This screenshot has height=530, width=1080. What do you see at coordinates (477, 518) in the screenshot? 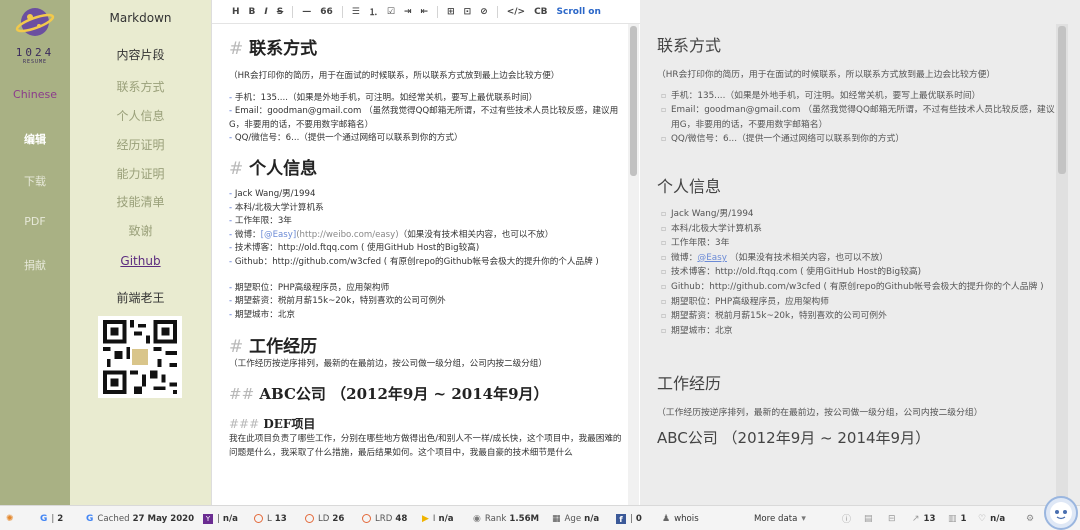
I see `rank-icon: ◉` at bounding box center [477, 518].